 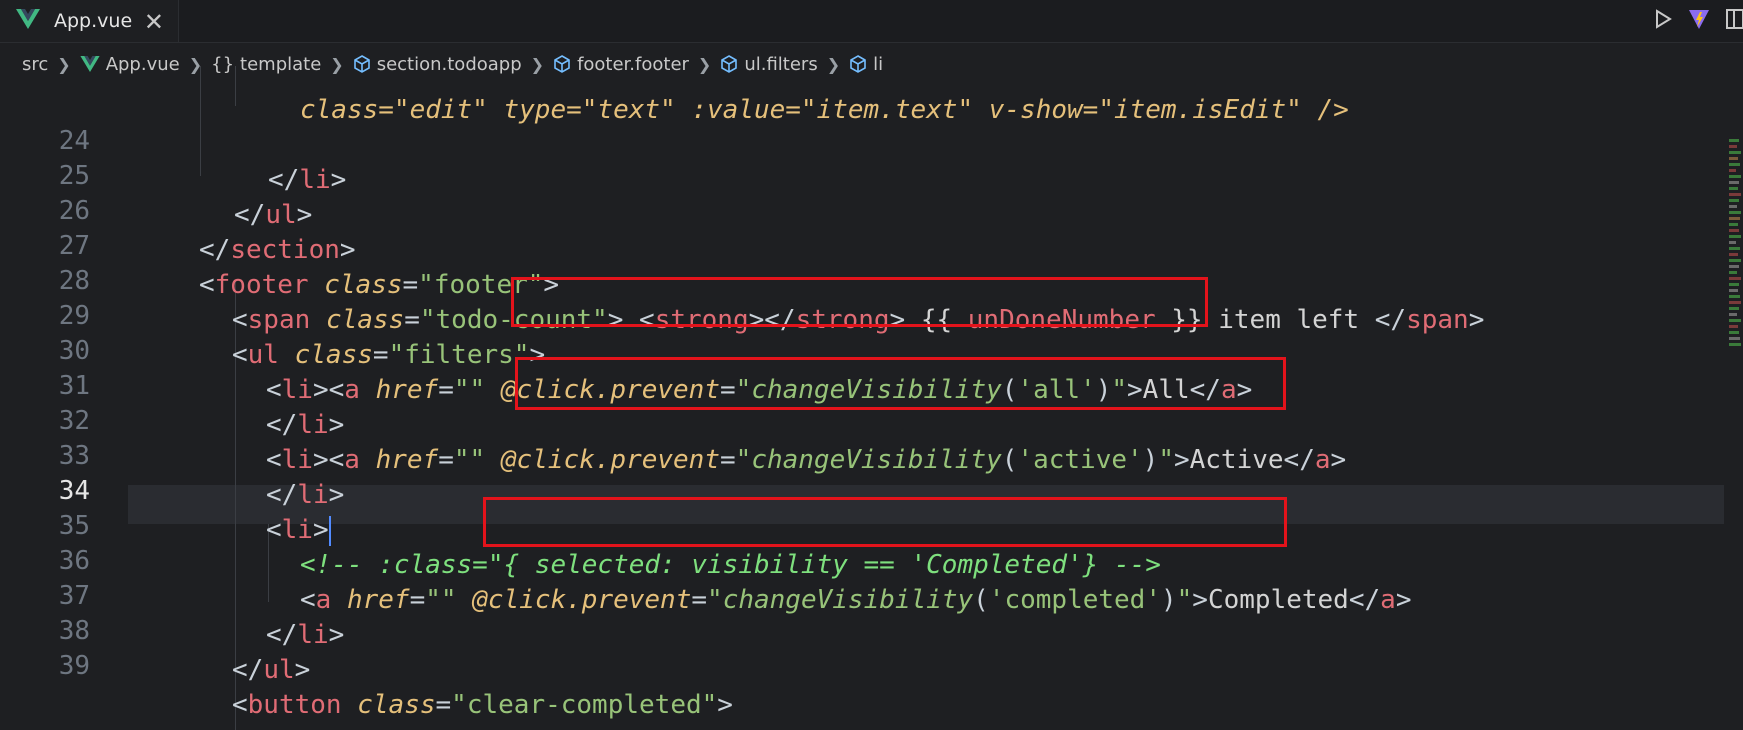 I want to click on vite-icon, so click(x=1699, y=21).